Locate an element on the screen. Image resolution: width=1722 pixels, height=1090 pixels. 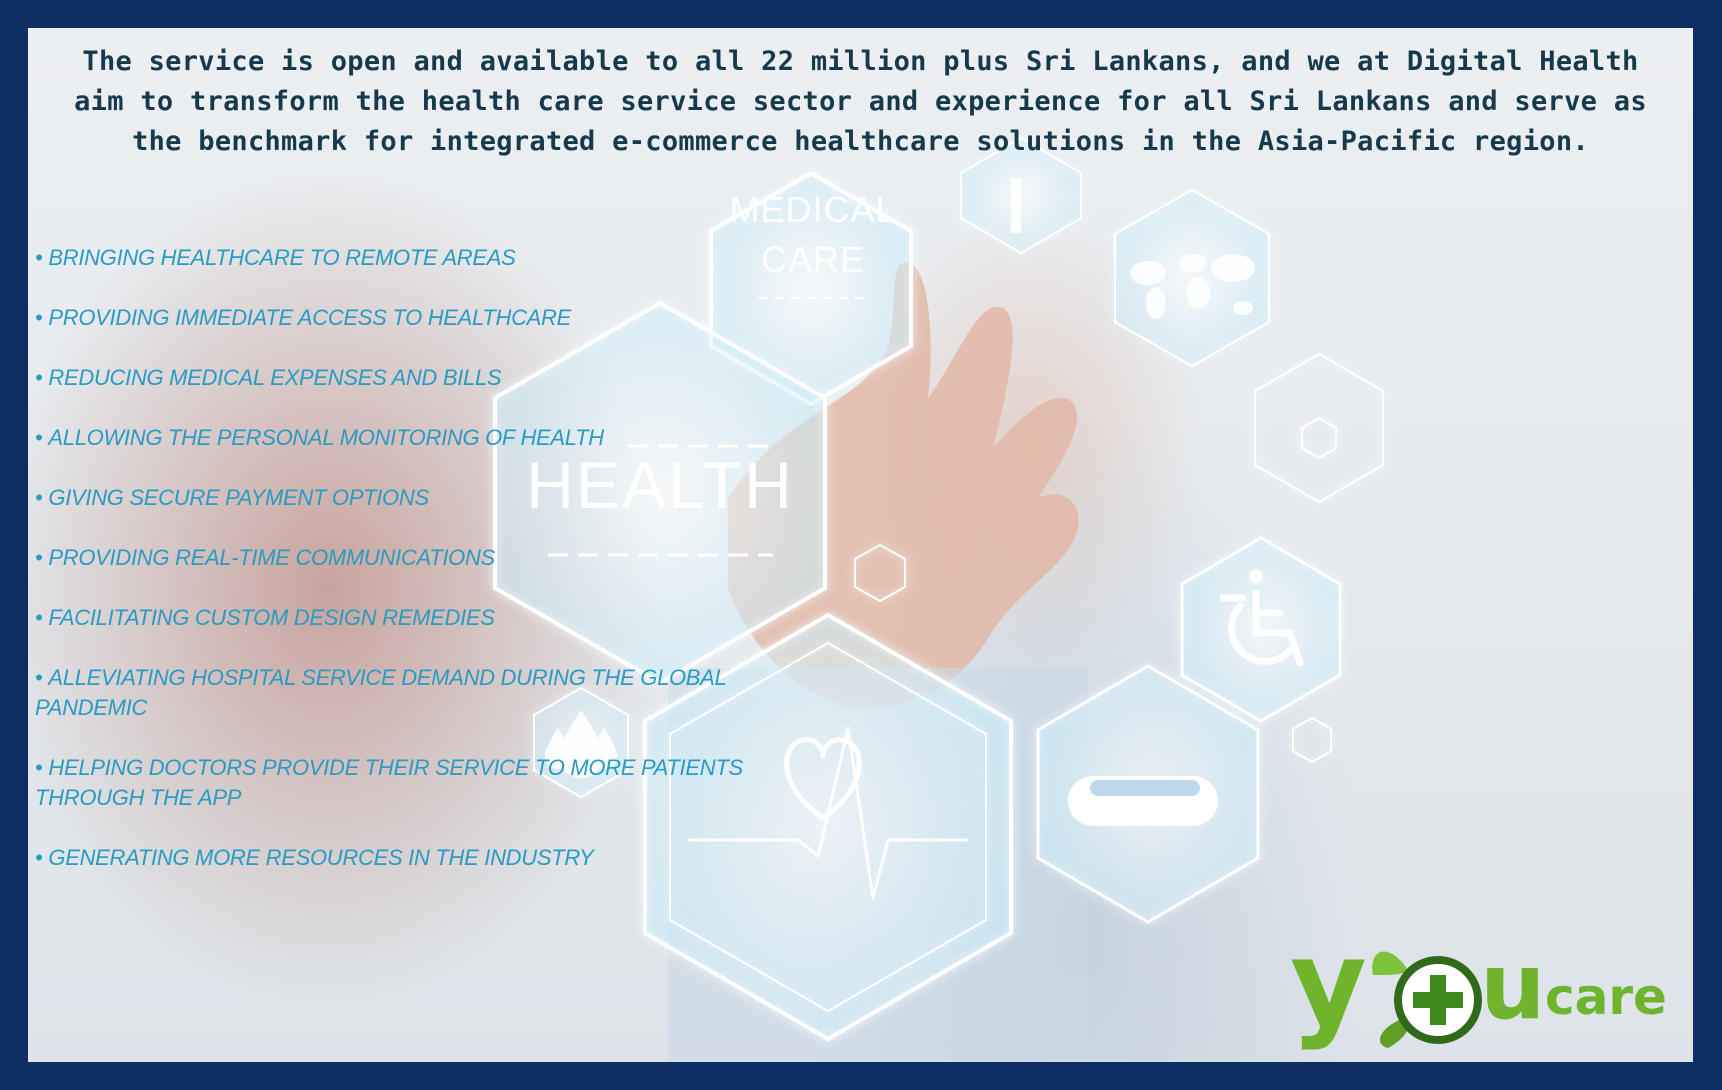
benefit-item: • GIVING SECURE PAYMENT OPTIONS is located at coordinates (415, 498).